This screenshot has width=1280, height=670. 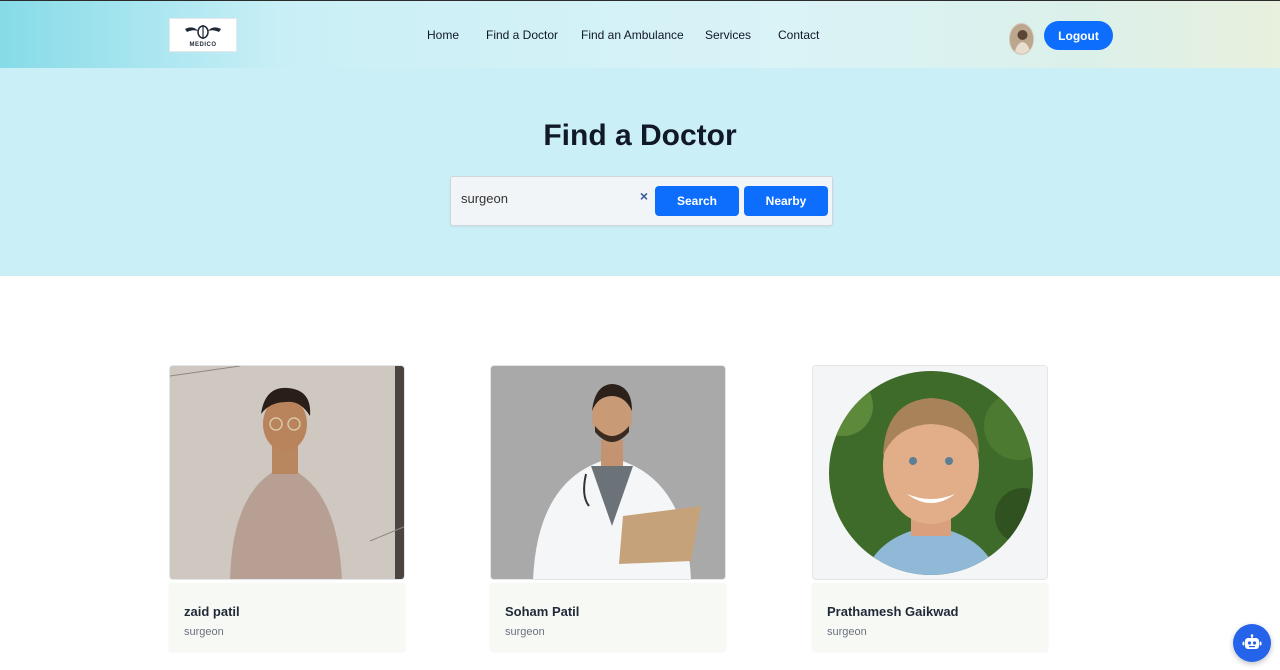 What do you see at coordinates (893, 611) in the screenshot?
I see `doctor-name: Prathamesh Gaikwad` at bounding box center [893, 611].